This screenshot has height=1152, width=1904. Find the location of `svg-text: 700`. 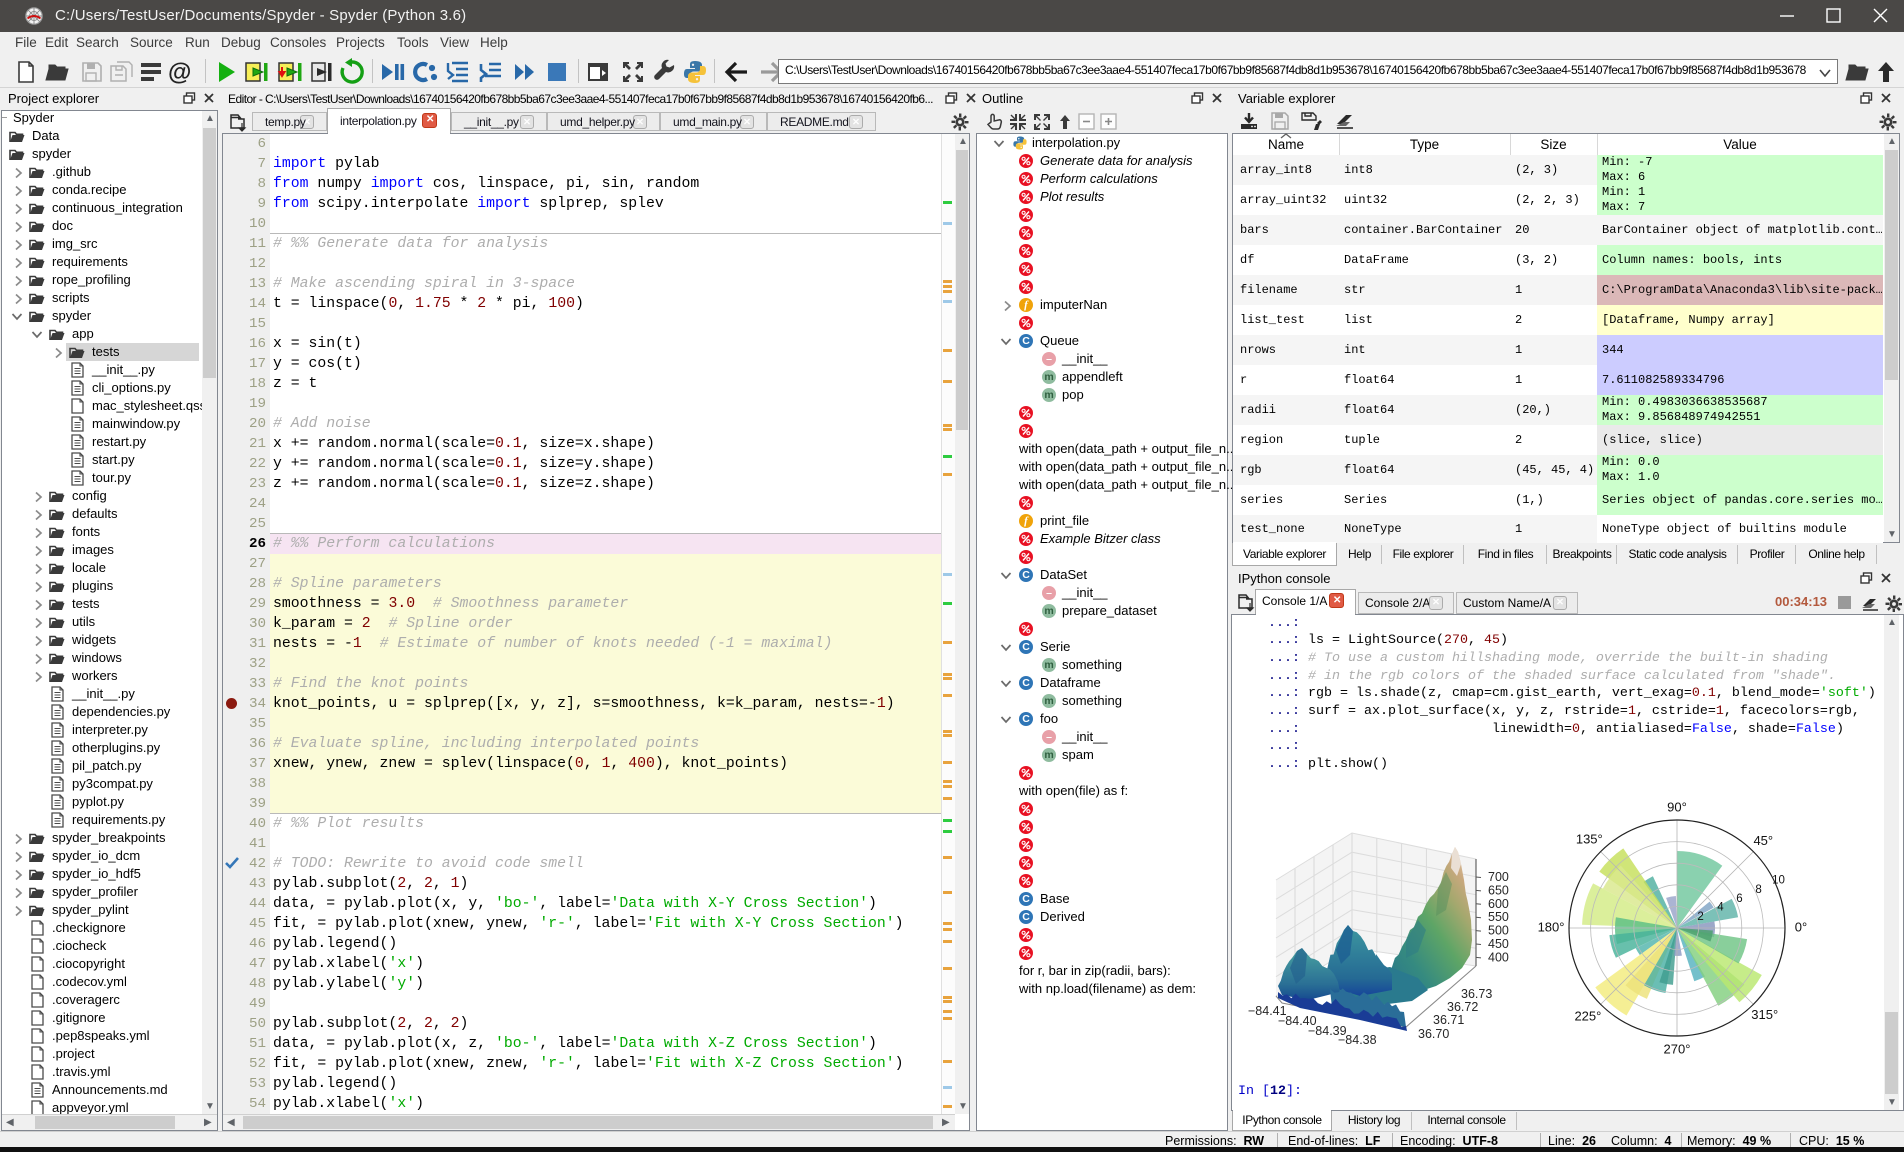

svg-text: 700 is located at coordinates (1498, 877).